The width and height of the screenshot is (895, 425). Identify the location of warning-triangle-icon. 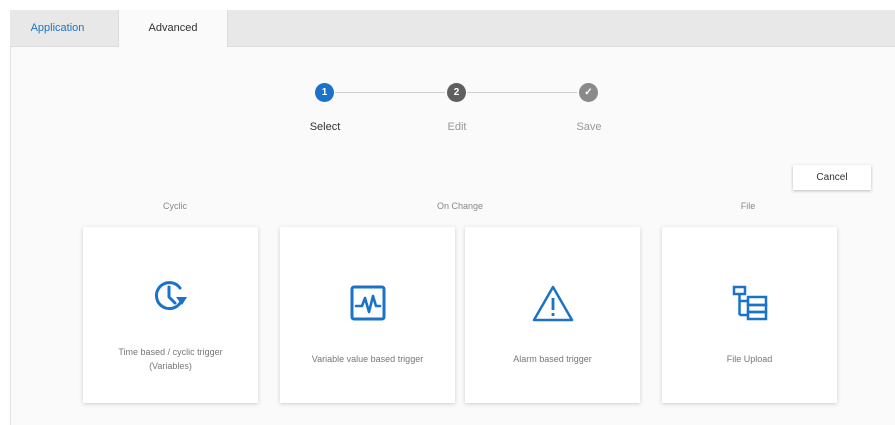
(552, 303).